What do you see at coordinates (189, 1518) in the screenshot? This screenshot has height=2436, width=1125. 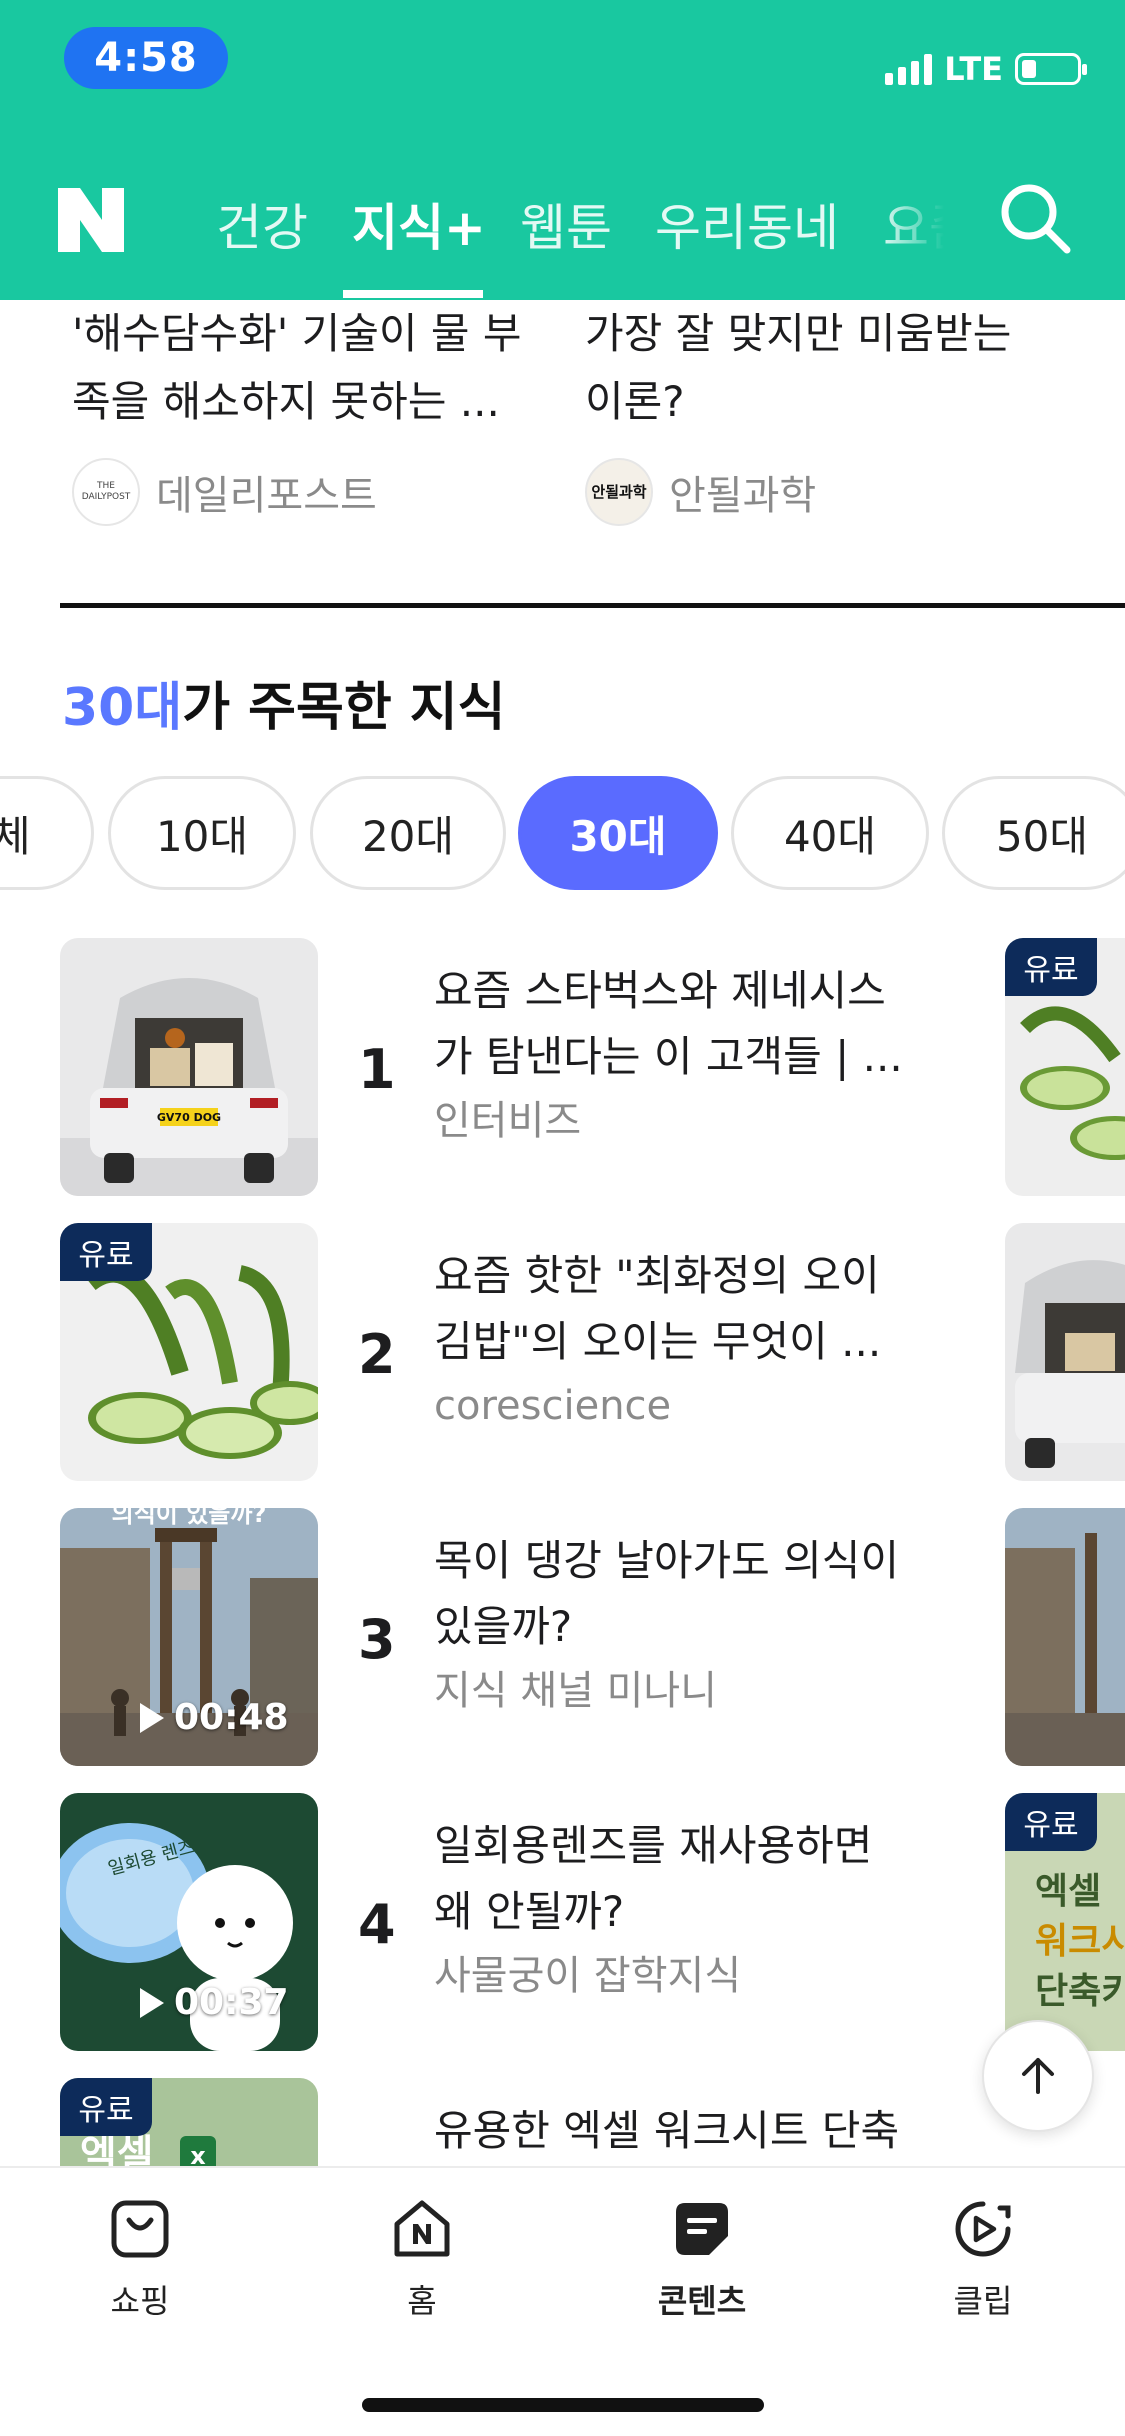 I see `thumbnail-caption: 의식이 있을까?` at bounding box center [189, 1518].